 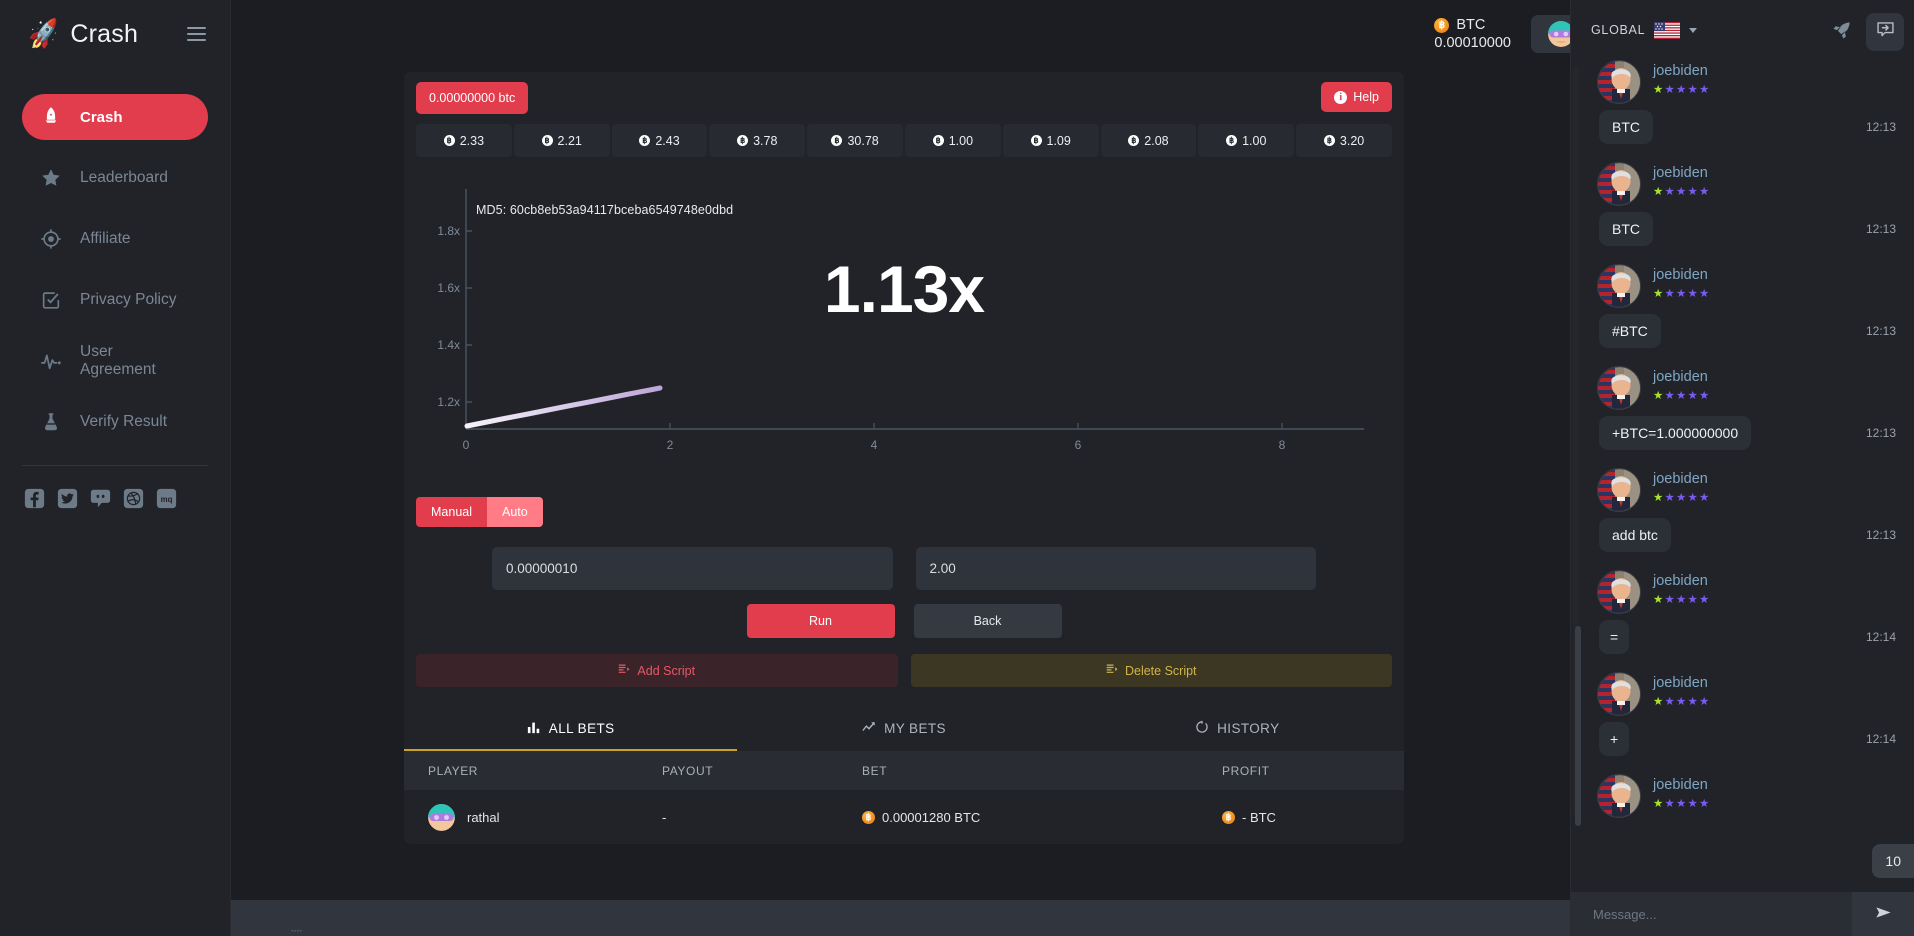 I want to click on chat-message: joebiden ★★★★★ = 12:14, so click(x=1746, y=612).